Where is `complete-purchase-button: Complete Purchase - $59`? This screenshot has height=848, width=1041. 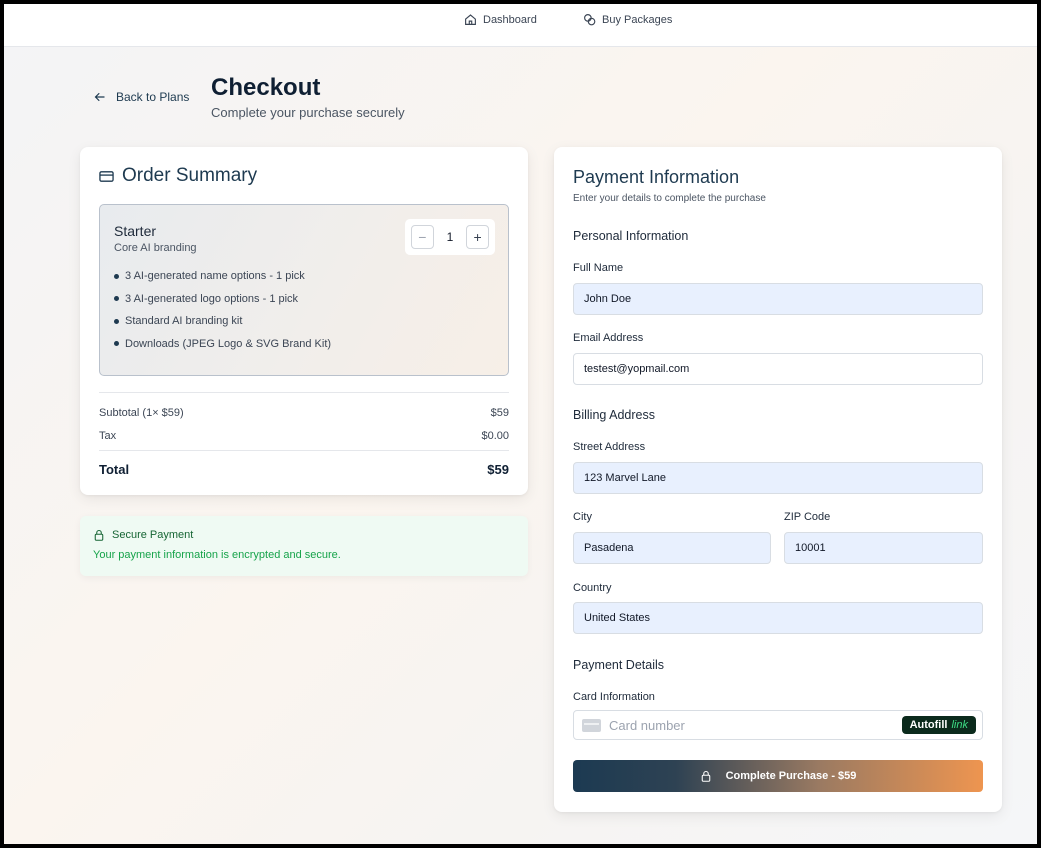
complete-purchase-button: Complete Purchase - $59 is located at coordinates (778, 776).